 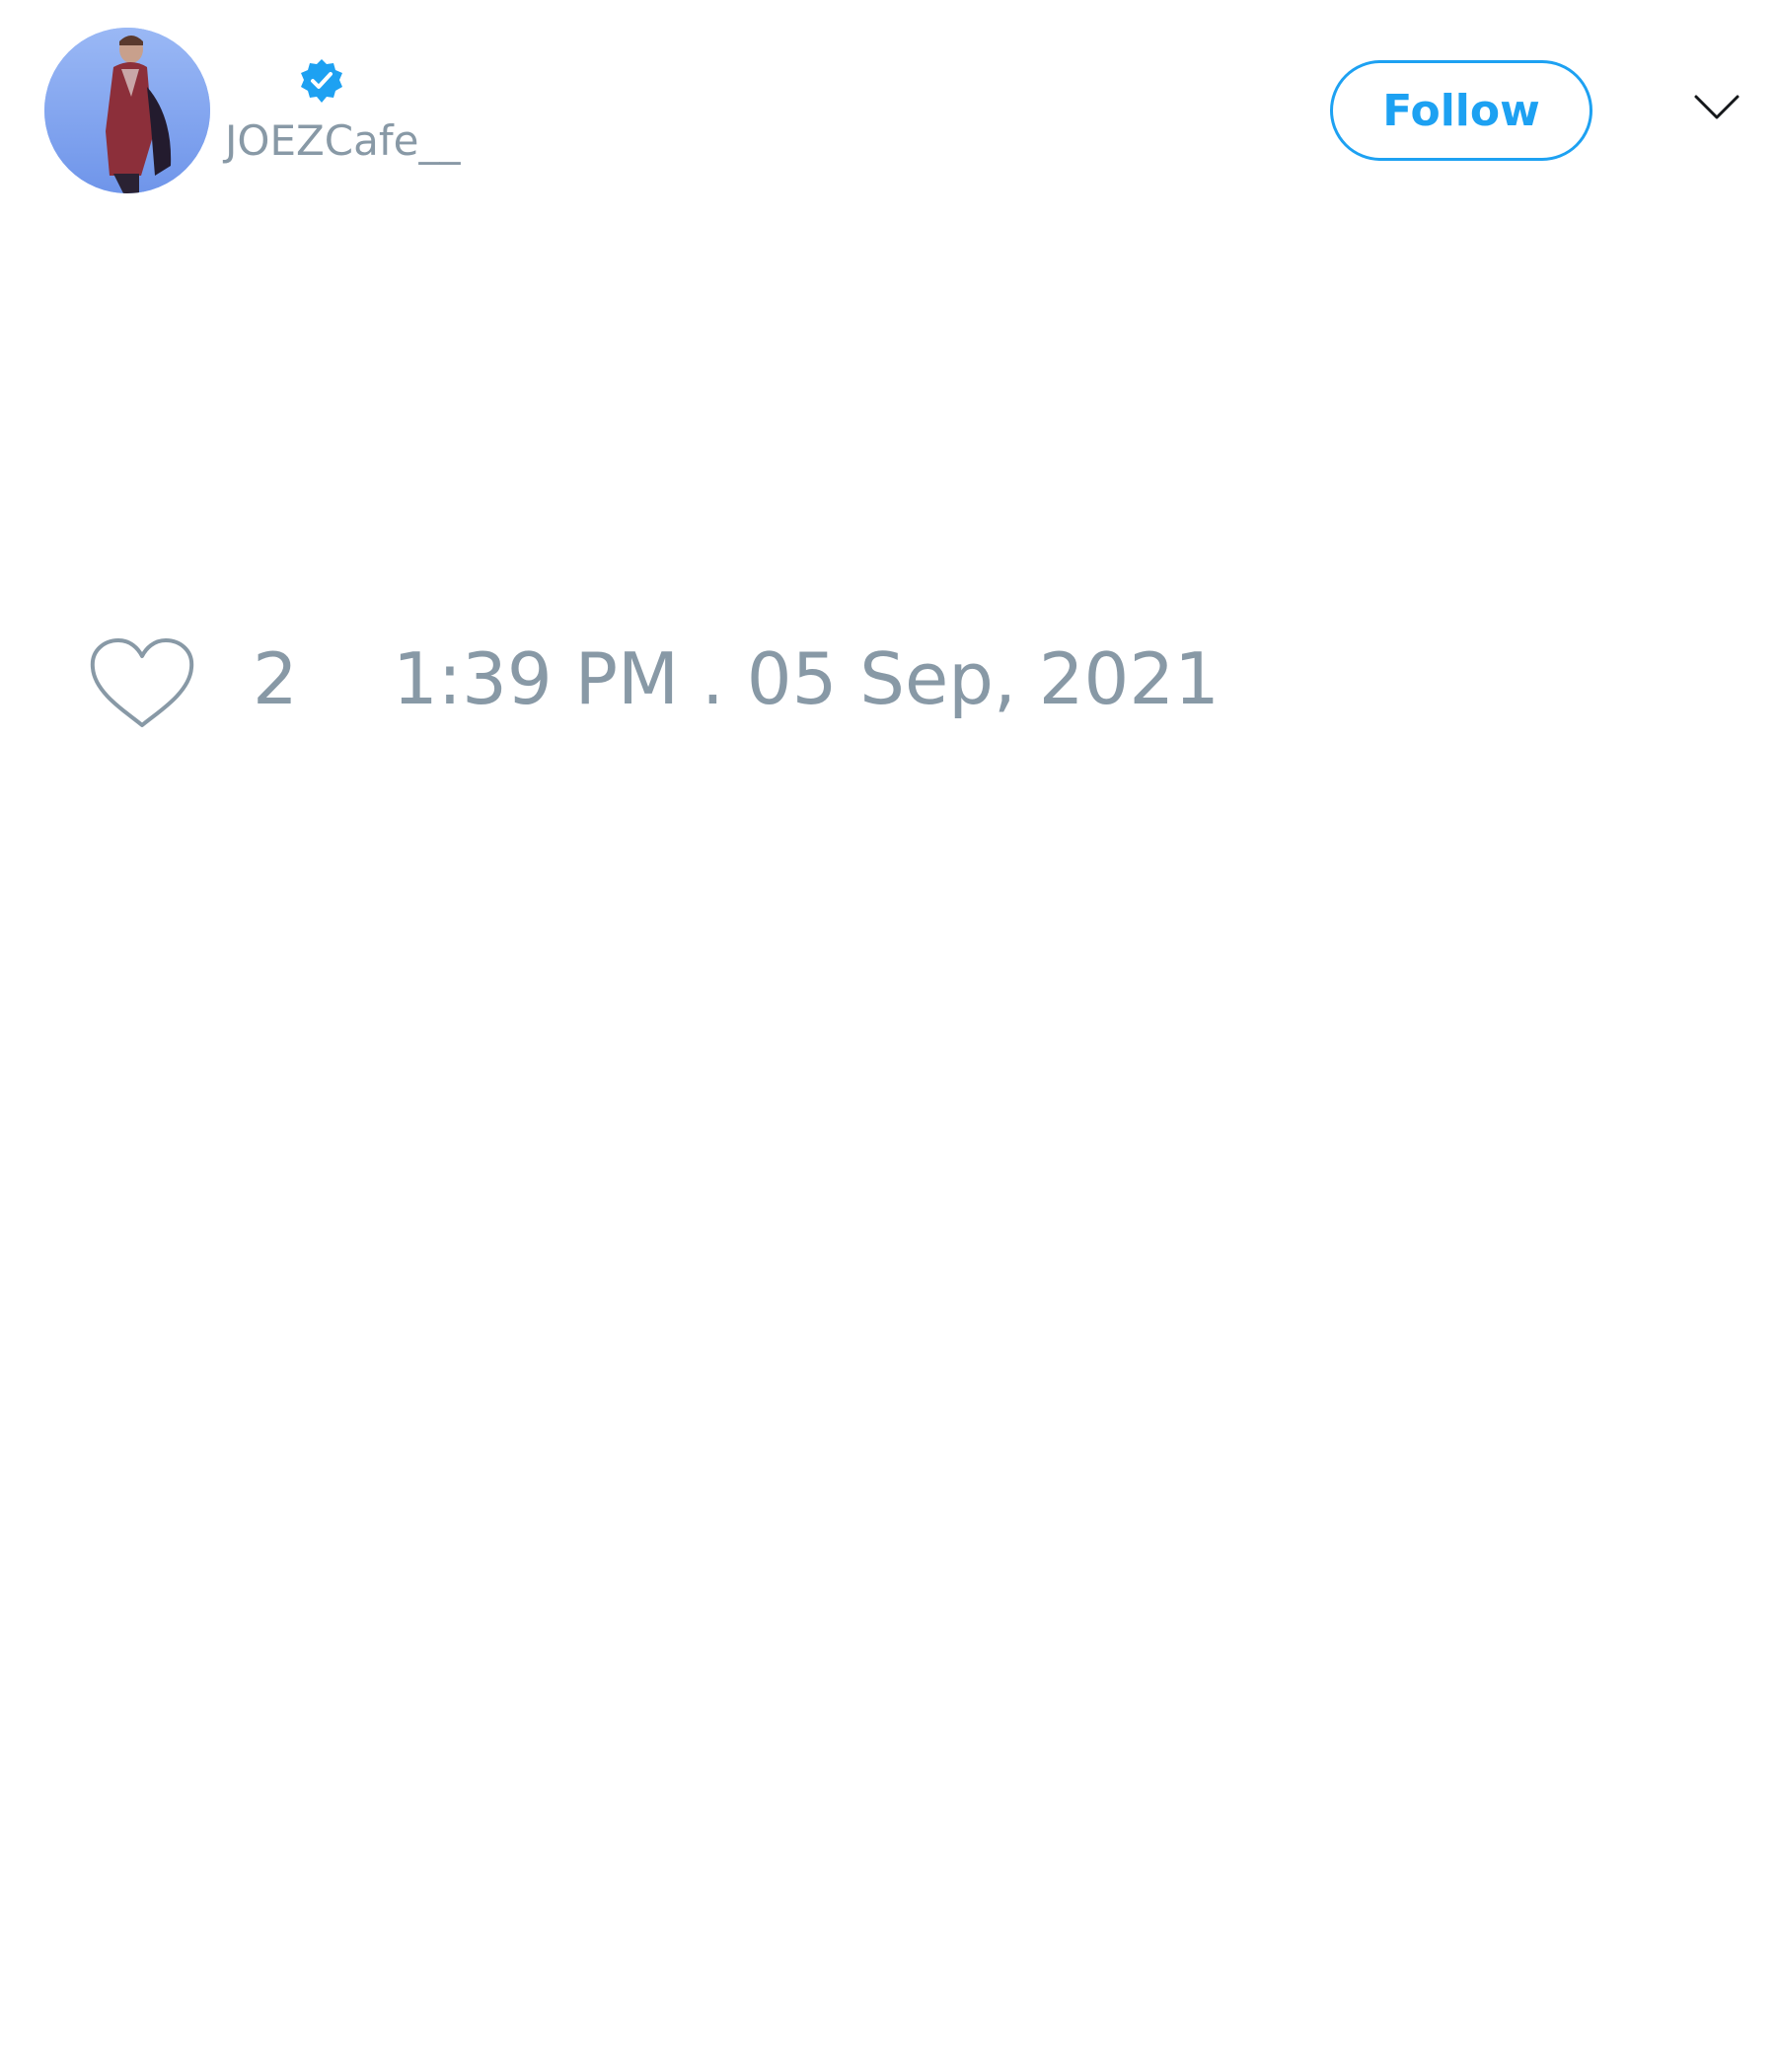 What do you see at coordinates (275, 679) in the screenshot?
I see `like-count: 2` at bounding box center [275, 679].